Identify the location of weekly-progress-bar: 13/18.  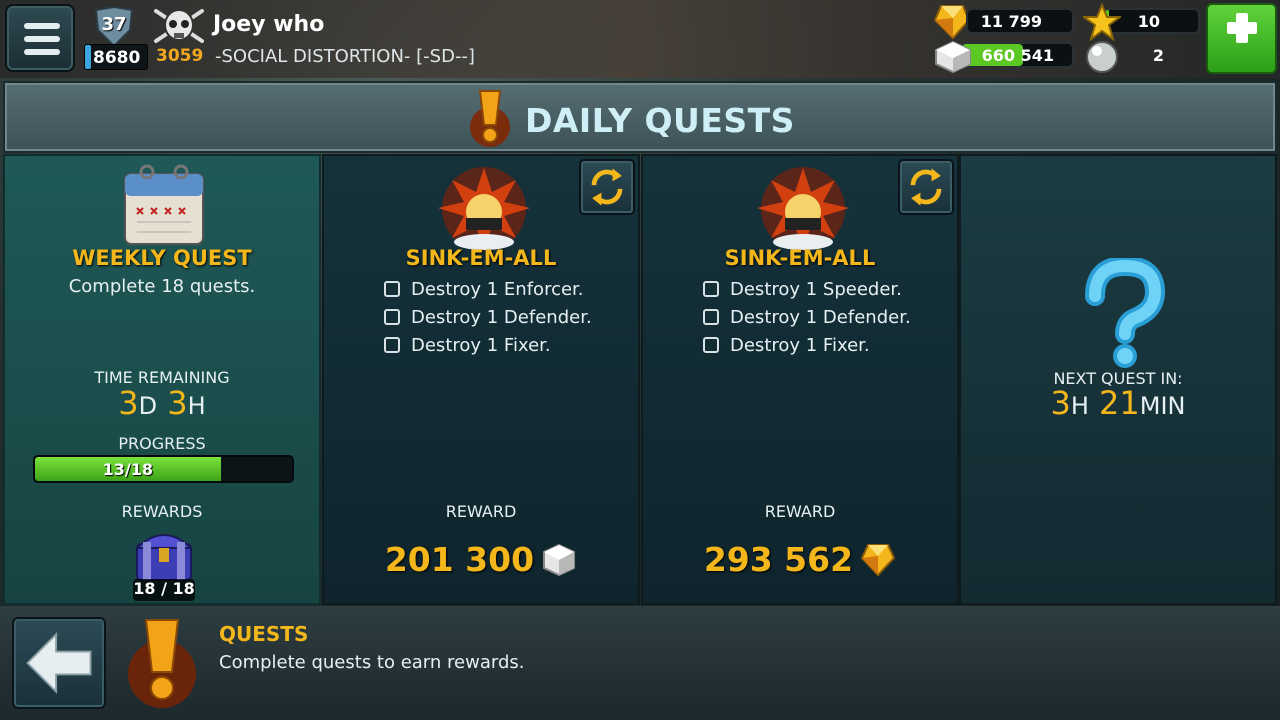
(163, 469).